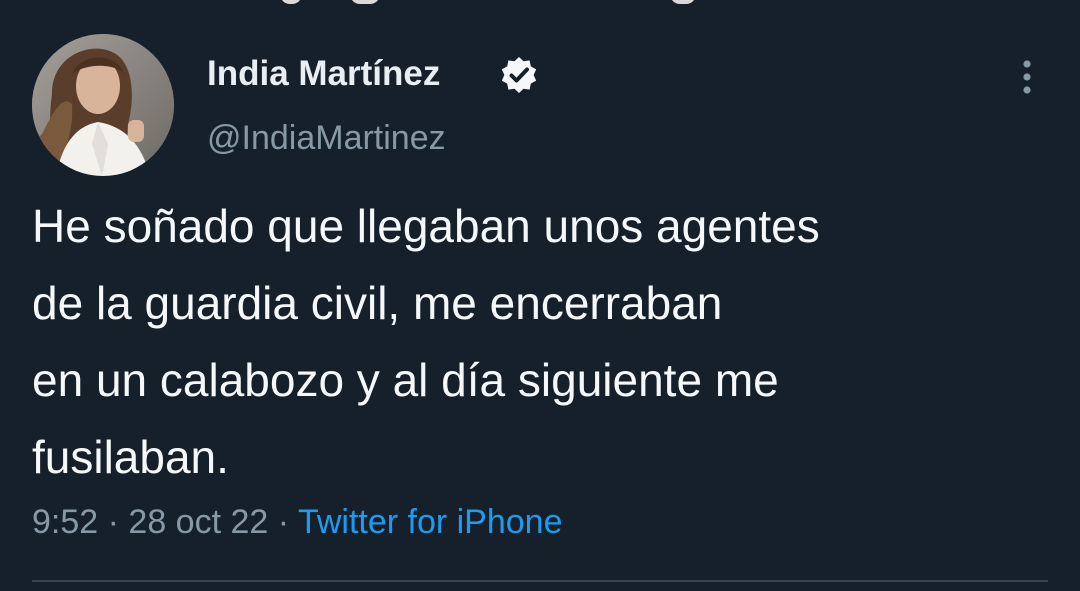  What do you see at coordinates (1027, 77) in the screenshot?
I see `more-vertical-icon` at bounding box center [1027, 77].